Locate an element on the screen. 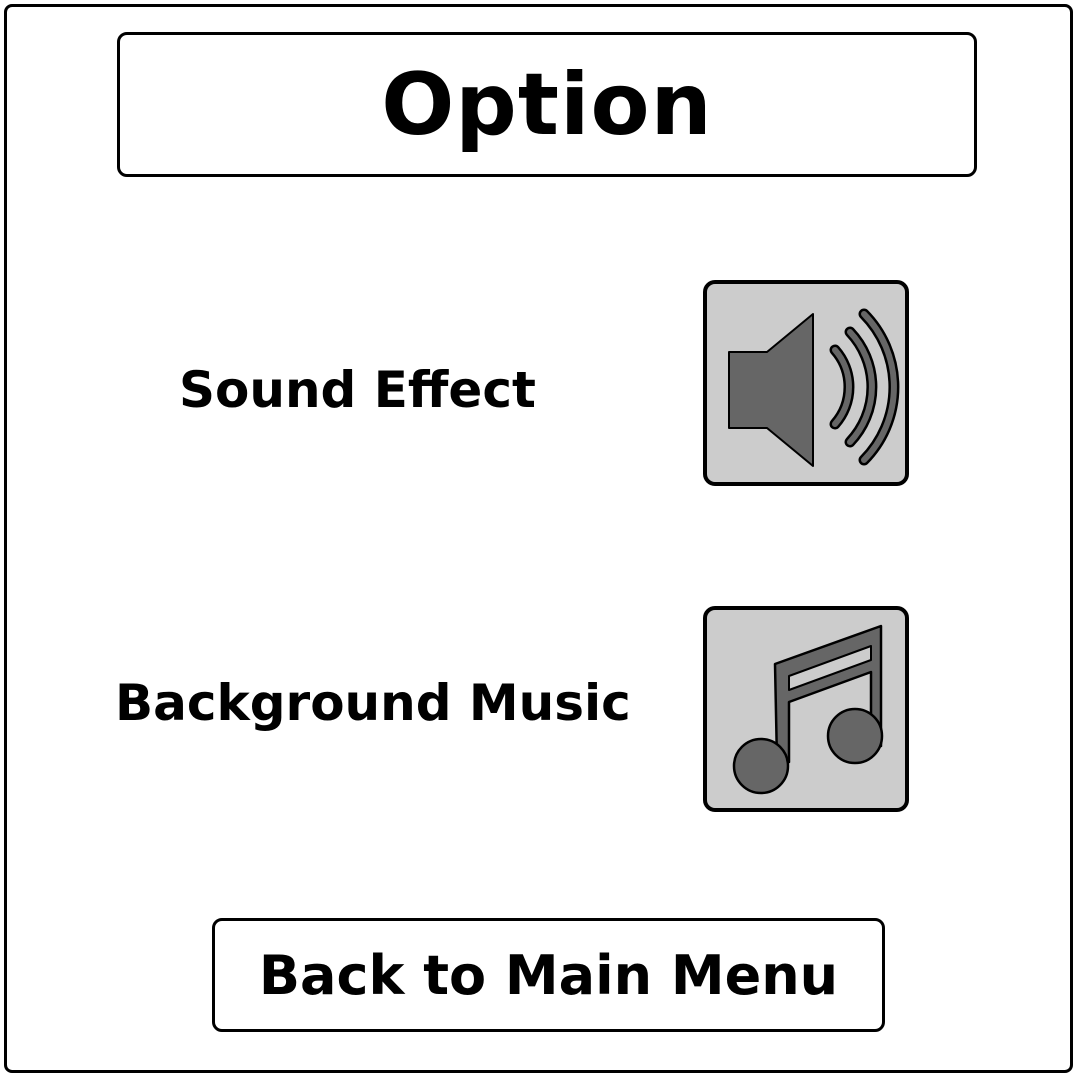 This screenshot has width=1081, height=1081. back-to-main-menu-button: Back to Main Menu is located at coordinates (548, 975).